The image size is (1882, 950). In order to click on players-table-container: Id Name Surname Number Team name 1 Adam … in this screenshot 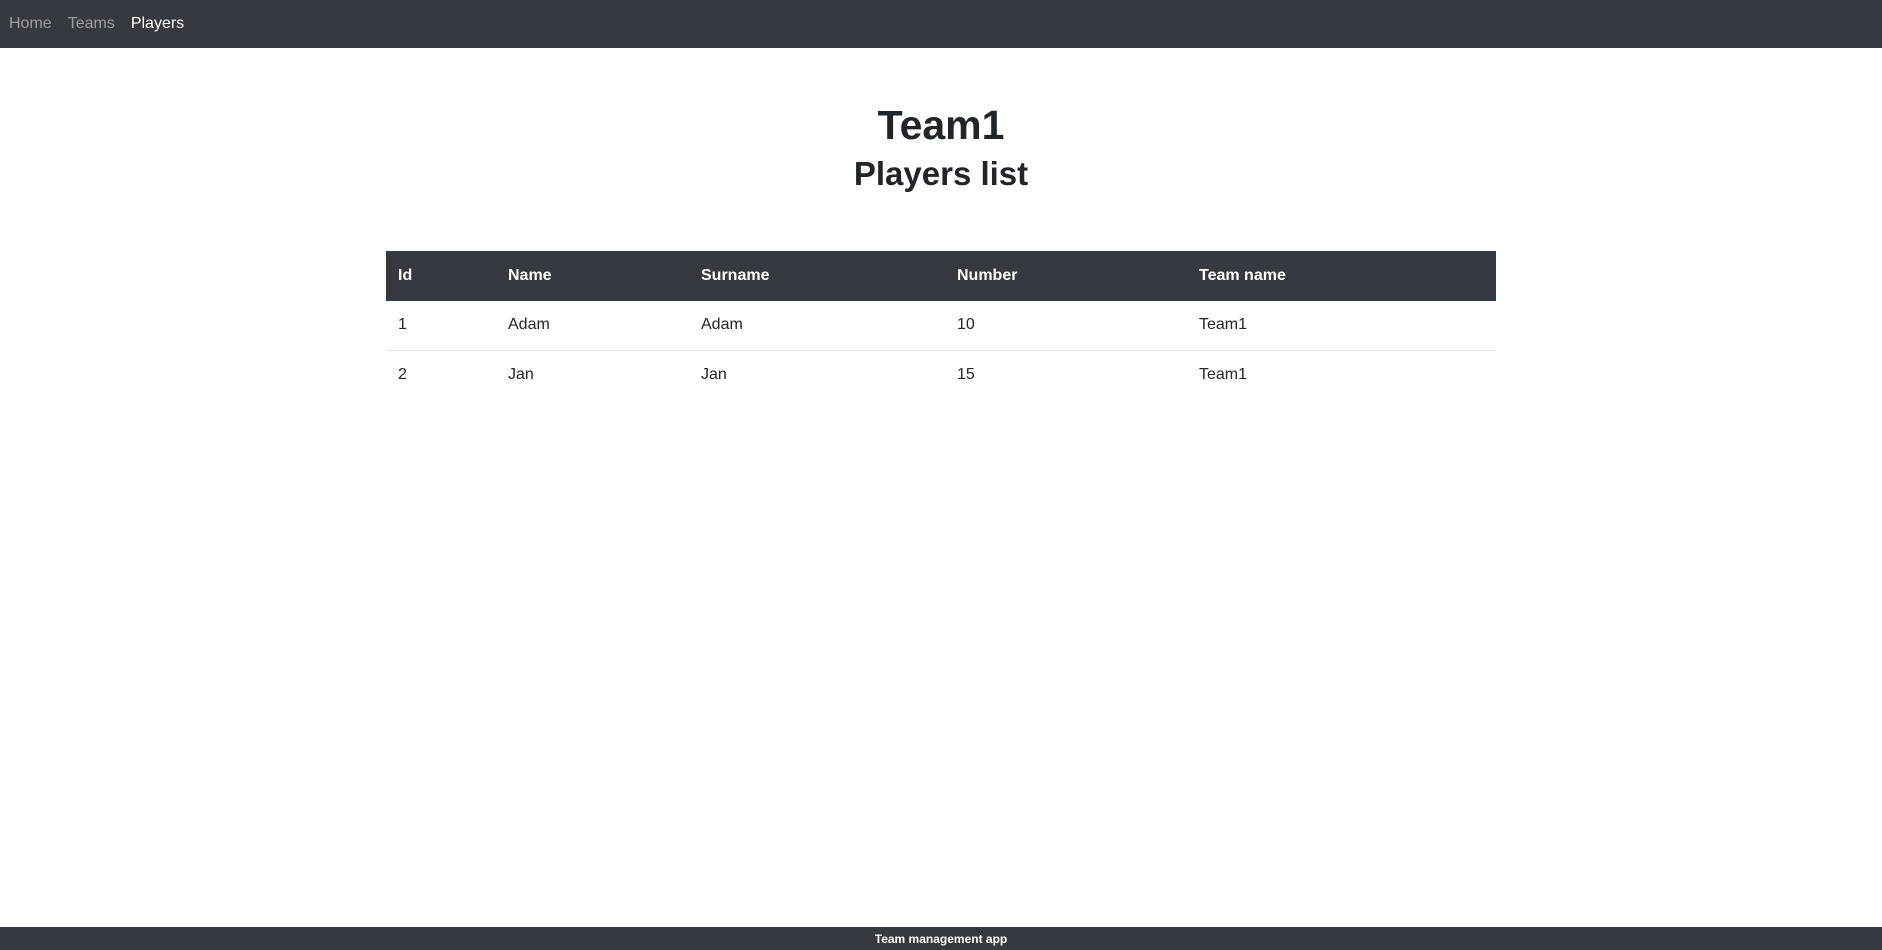, I will do `click(941, 325)`.